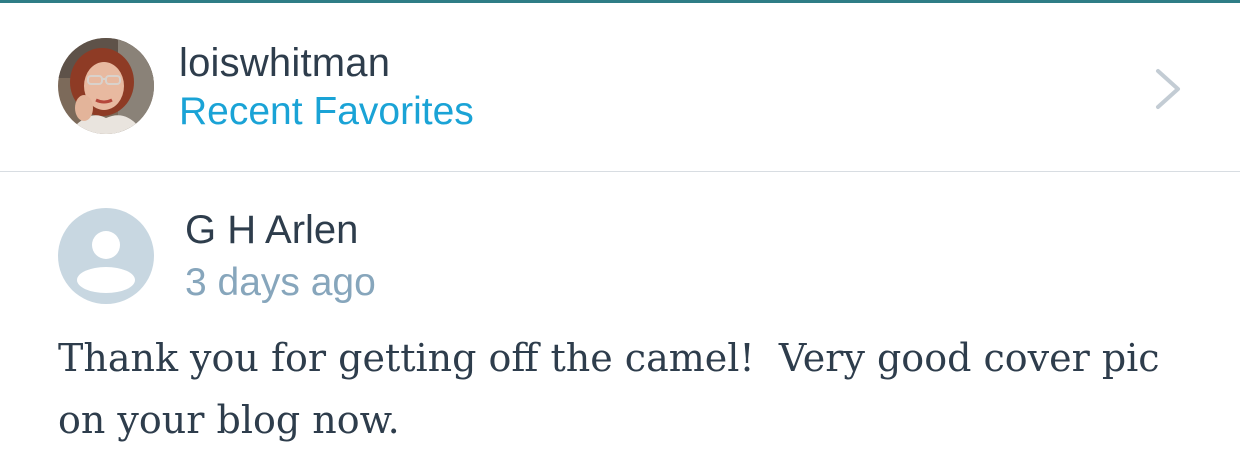  Describe the element at coordinates (1167, 89) in the screenshot. I see `chevron-right-icon` at that location.